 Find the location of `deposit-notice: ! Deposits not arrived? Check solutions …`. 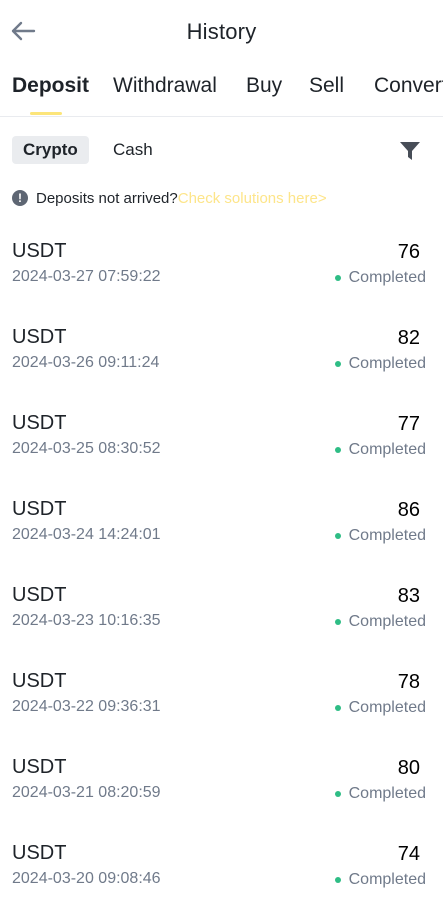

deposit-notice: ! Deposits not arrived? Check solutions … is located at coordinates (222, 198).